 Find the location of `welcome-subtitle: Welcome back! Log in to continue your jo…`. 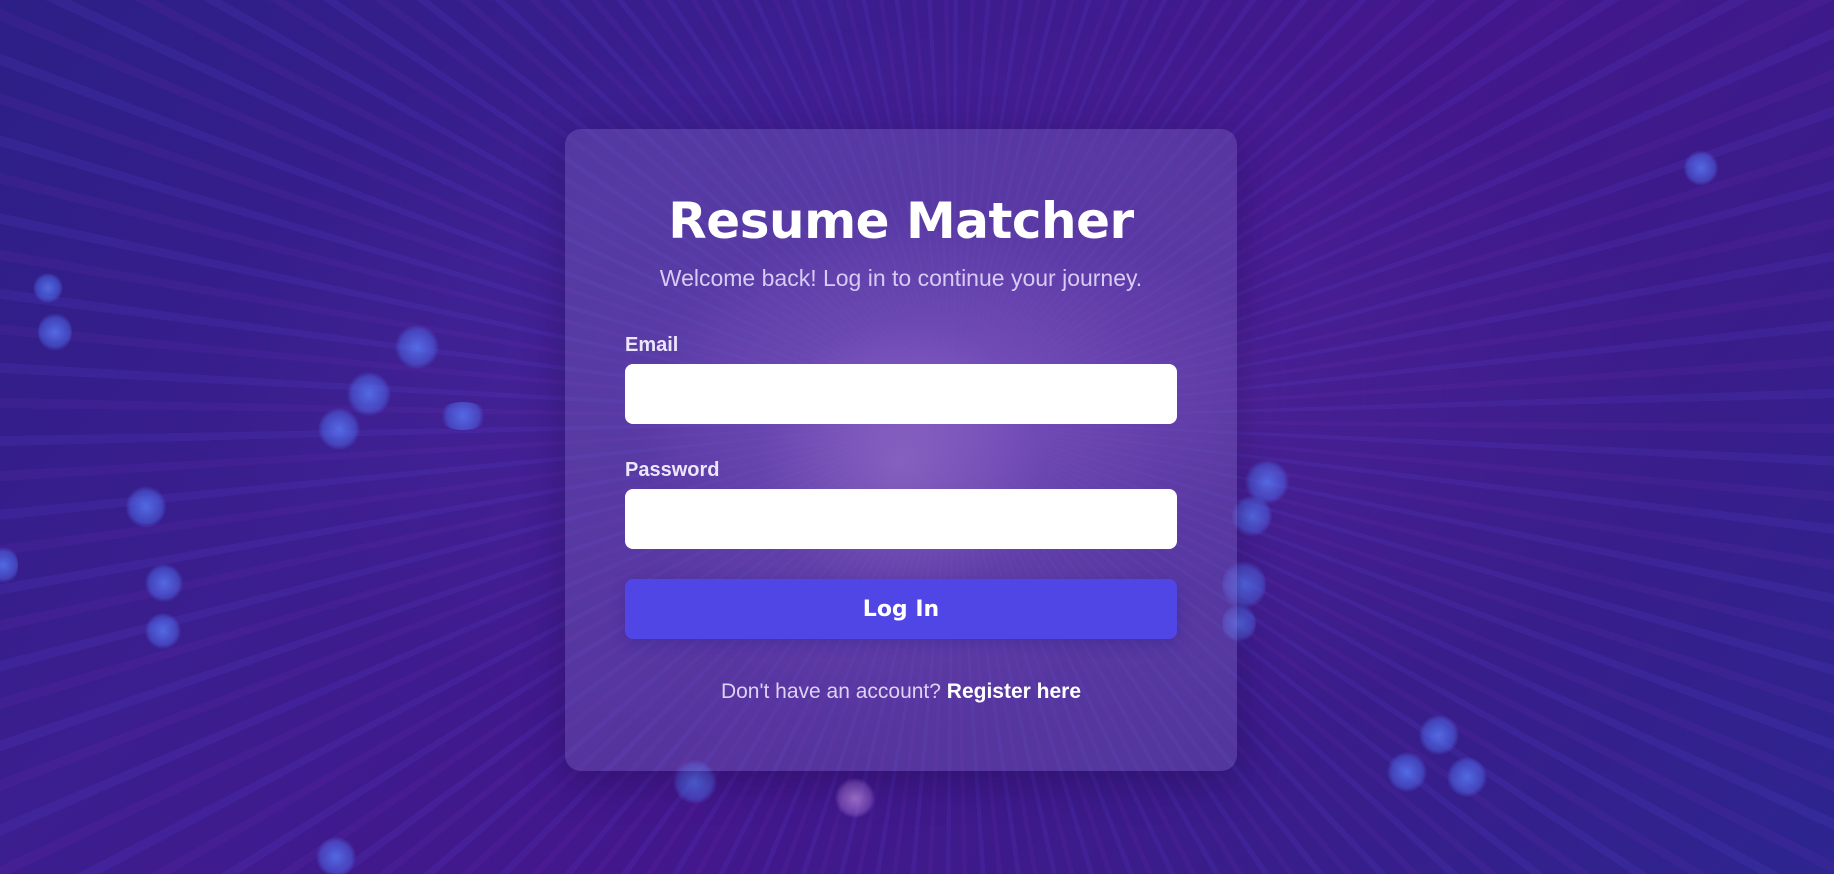

welcome-subtitle: Welcome back! Log in to continue your jo… is located at coordinates (901, 278).